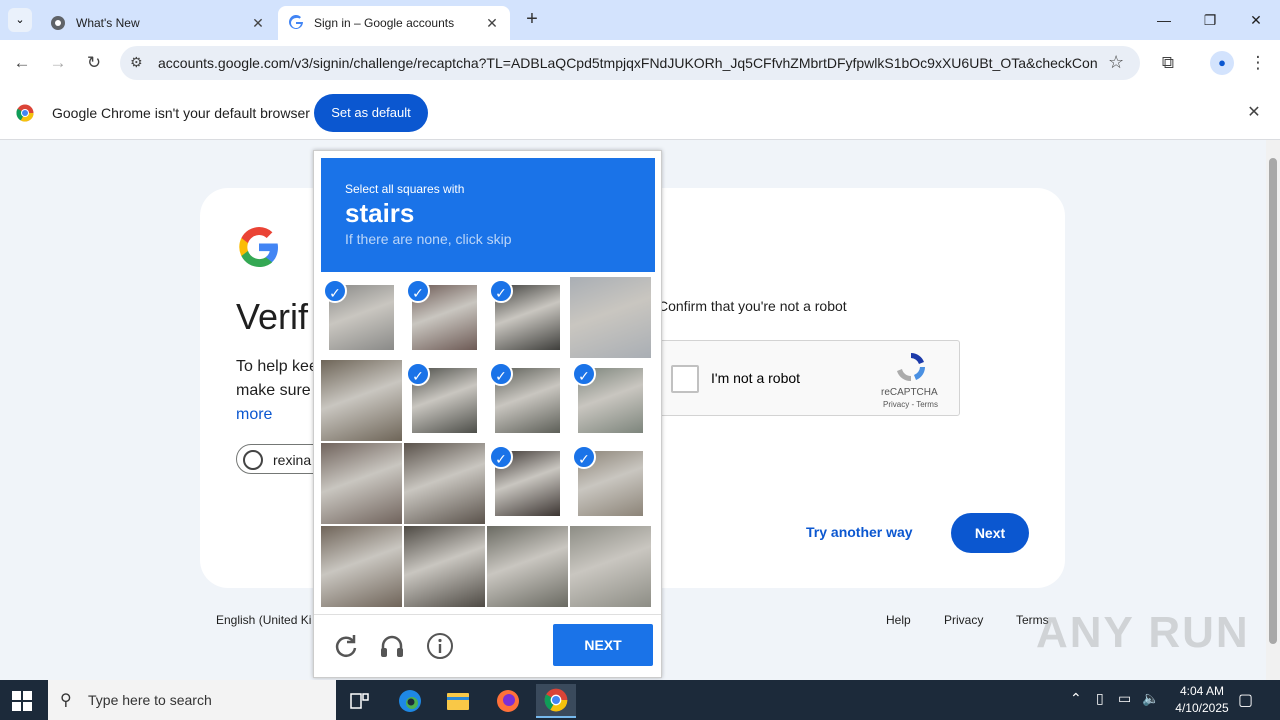  I want to click on search-icon: ⚲, so click(66, 700).